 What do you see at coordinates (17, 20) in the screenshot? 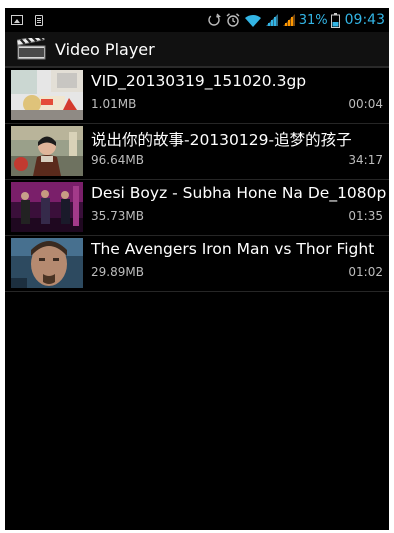
I see `picture-icon` at bounding box center [17, 20].